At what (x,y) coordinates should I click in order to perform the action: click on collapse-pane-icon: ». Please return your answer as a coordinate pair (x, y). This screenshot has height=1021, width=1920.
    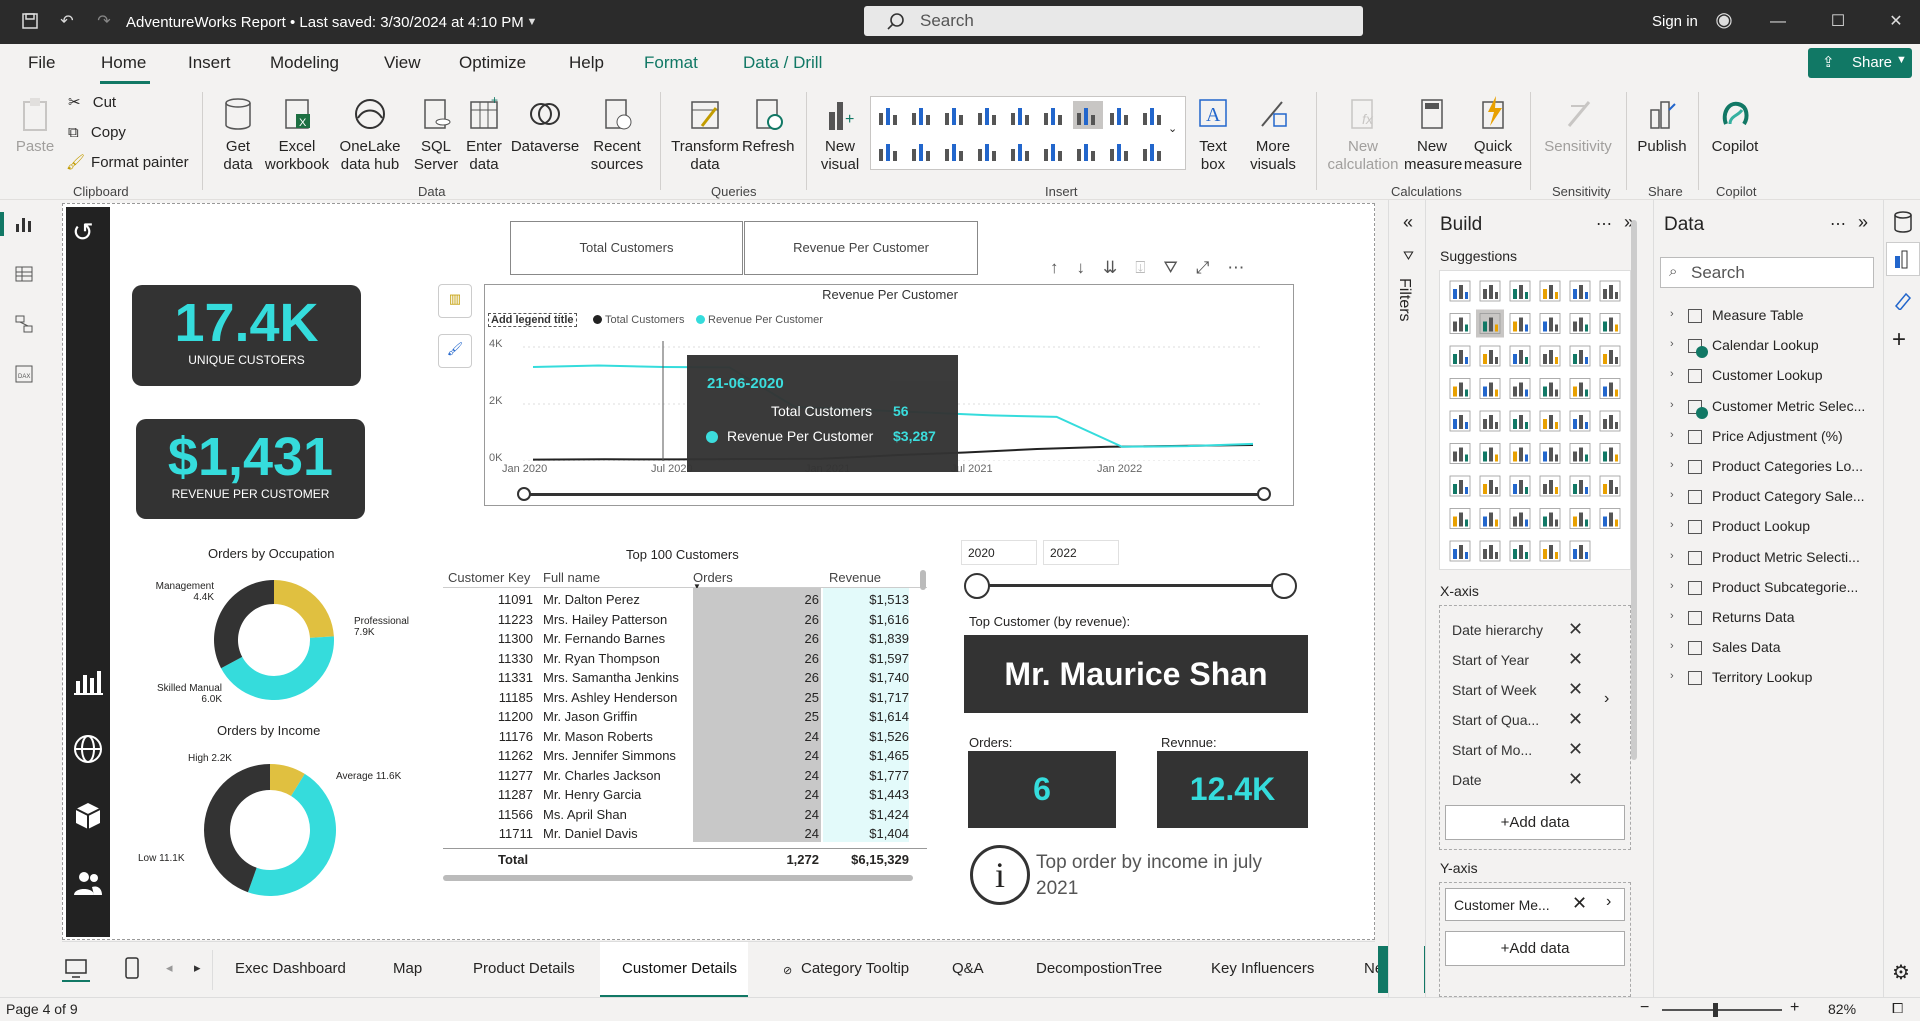
    Looking at the image, I should click on (1863, 222).